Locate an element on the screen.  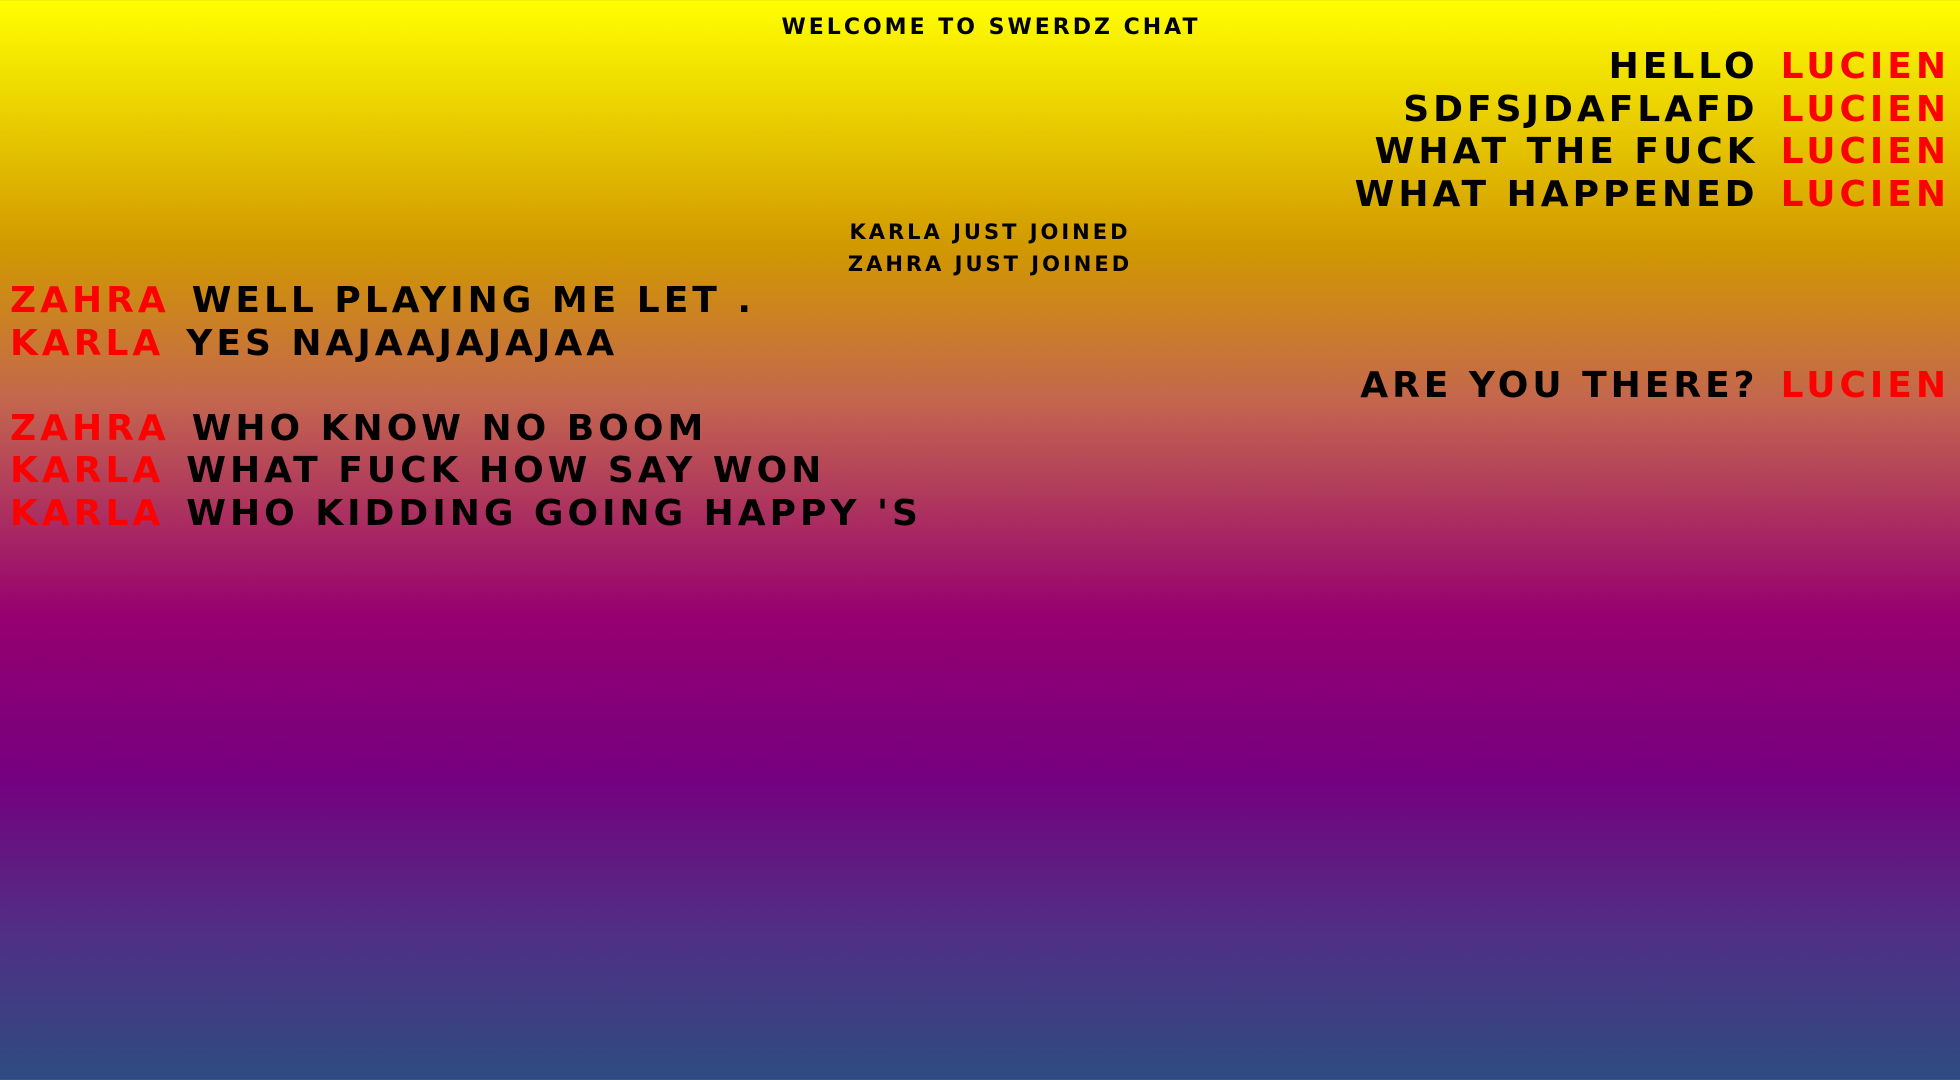
message-incoming: ZAHRA WELL PLAYING ME LET . is located at coordinates (980, 301).